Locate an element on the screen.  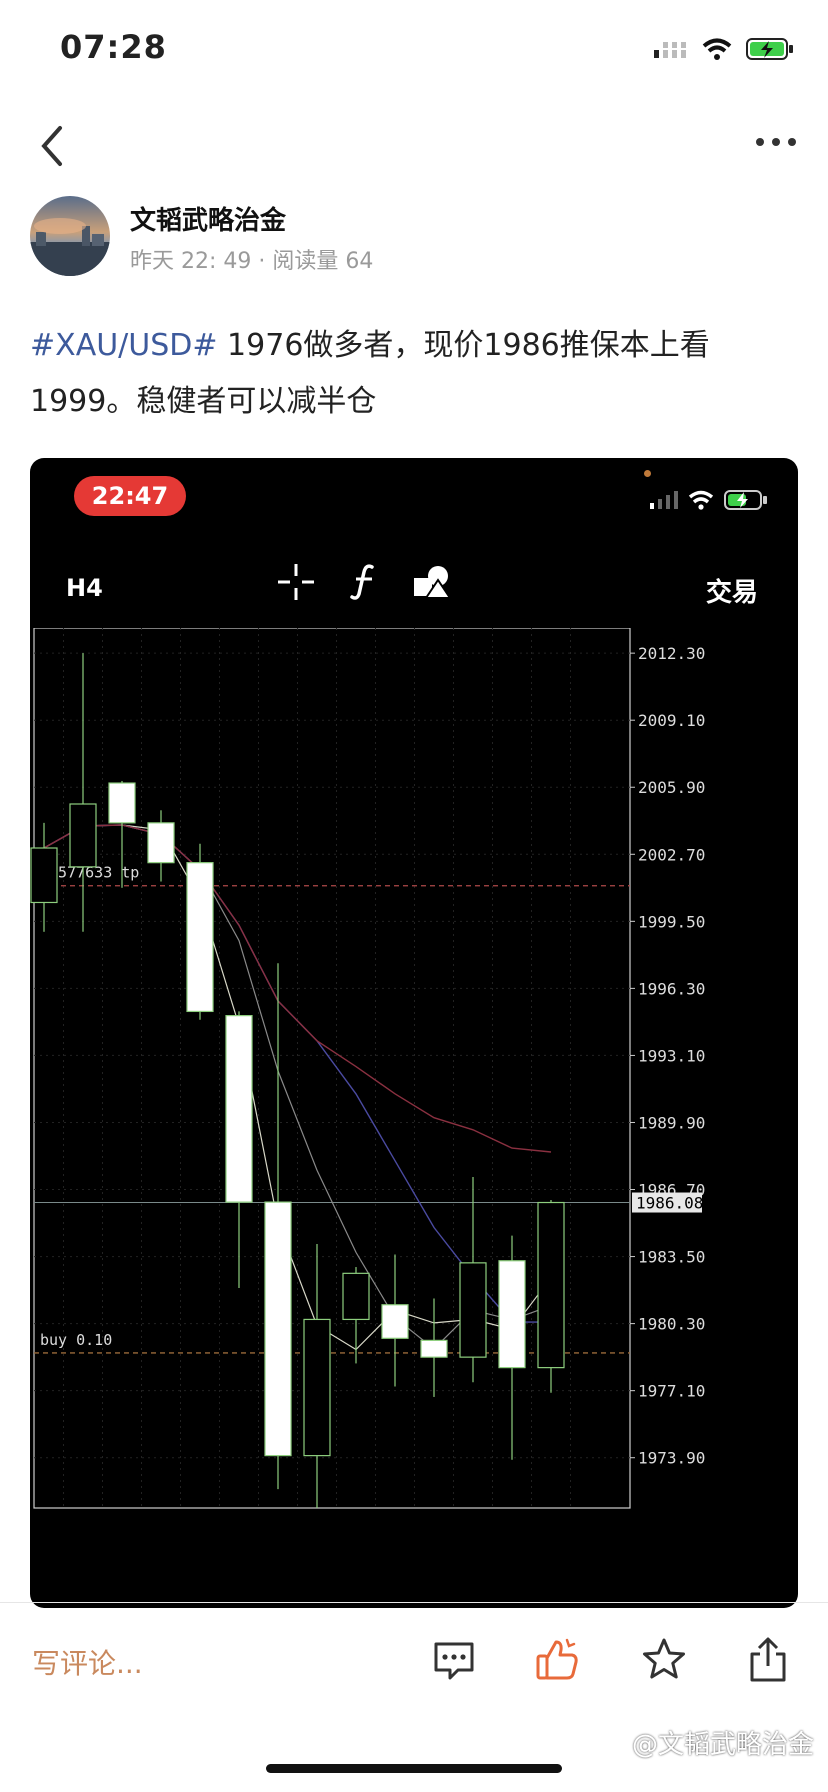
tick-label: 2005.90 is located at coordinates (671, 787).